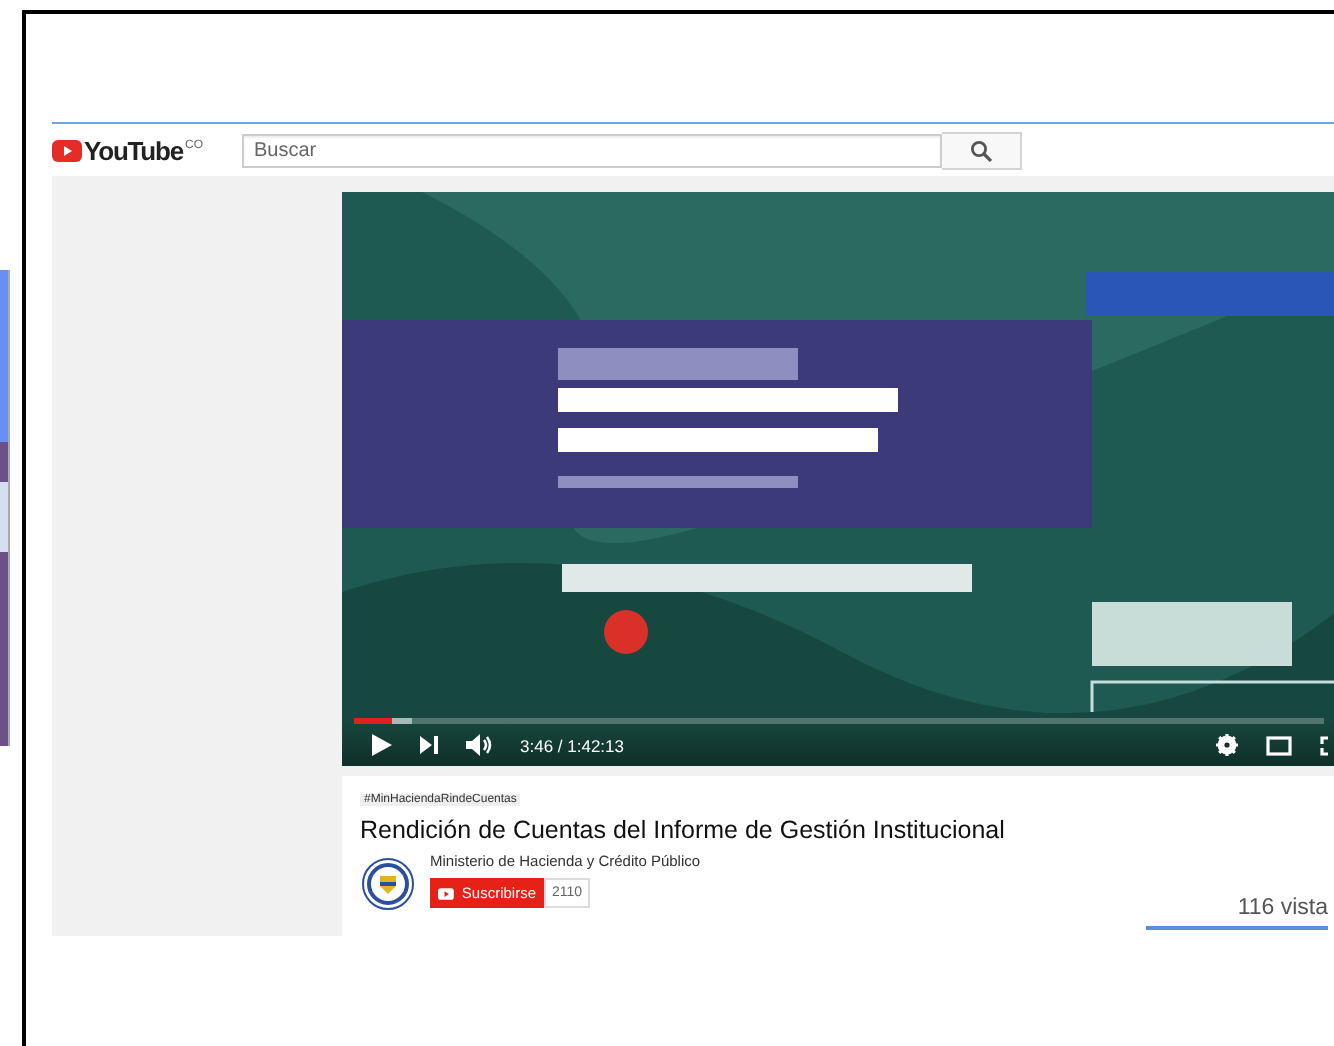  What do you see at coordinates (479, 745) in the screenshot?
I see `volume-icon` at bounding box center [479, 745].